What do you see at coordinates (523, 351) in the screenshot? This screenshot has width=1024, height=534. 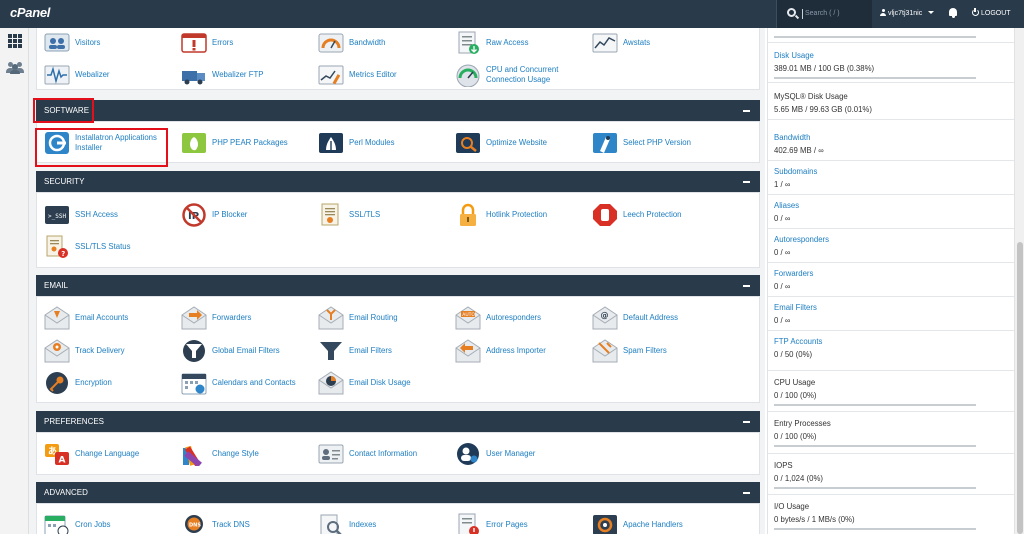 I see `address-importer-link: Address Importer` at bounding box center [523, 351].